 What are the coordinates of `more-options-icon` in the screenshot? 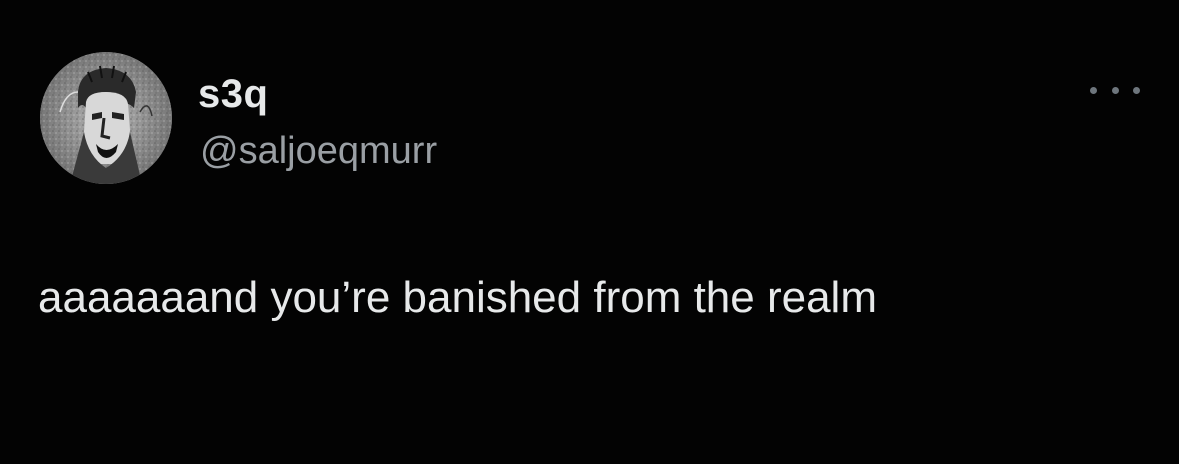 It's located at (1115, 90).